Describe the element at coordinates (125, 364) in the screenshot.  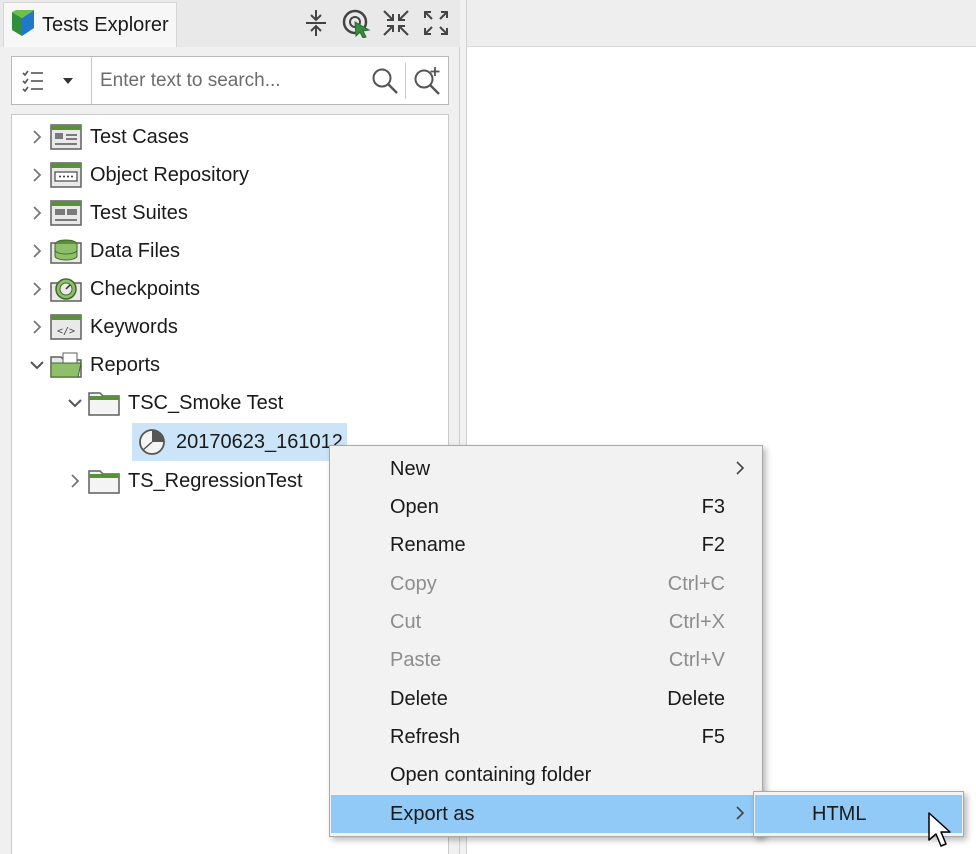
I see `tree-node-label: Reports` at that location.